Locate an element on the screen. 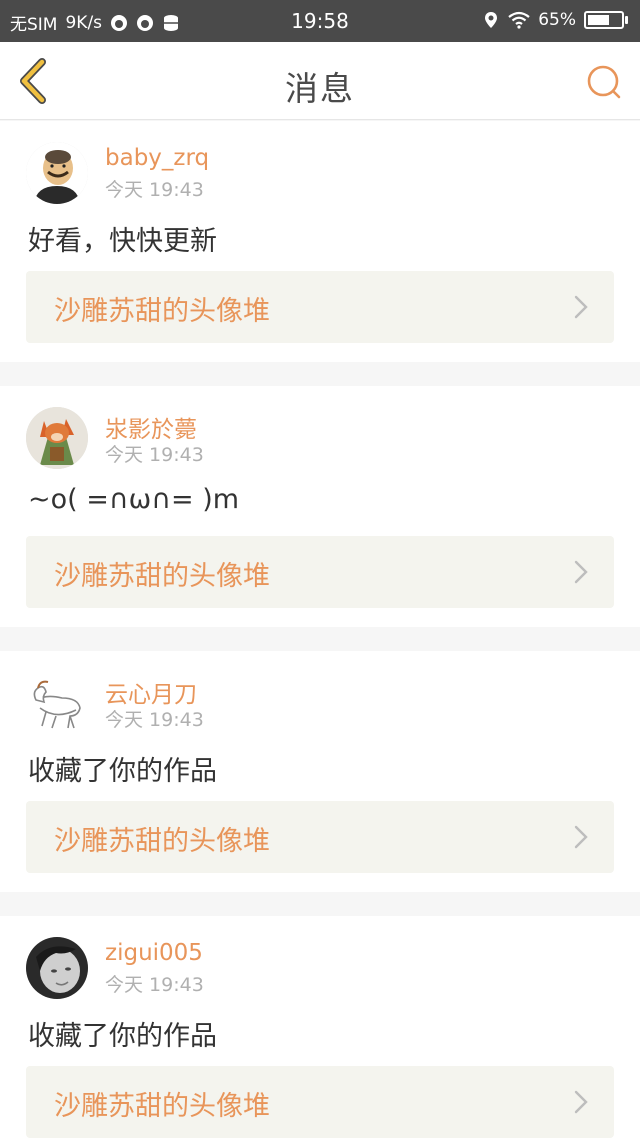 The image size is (640, 1138). battery-percent: 65% is located at coordinates (557, 20).